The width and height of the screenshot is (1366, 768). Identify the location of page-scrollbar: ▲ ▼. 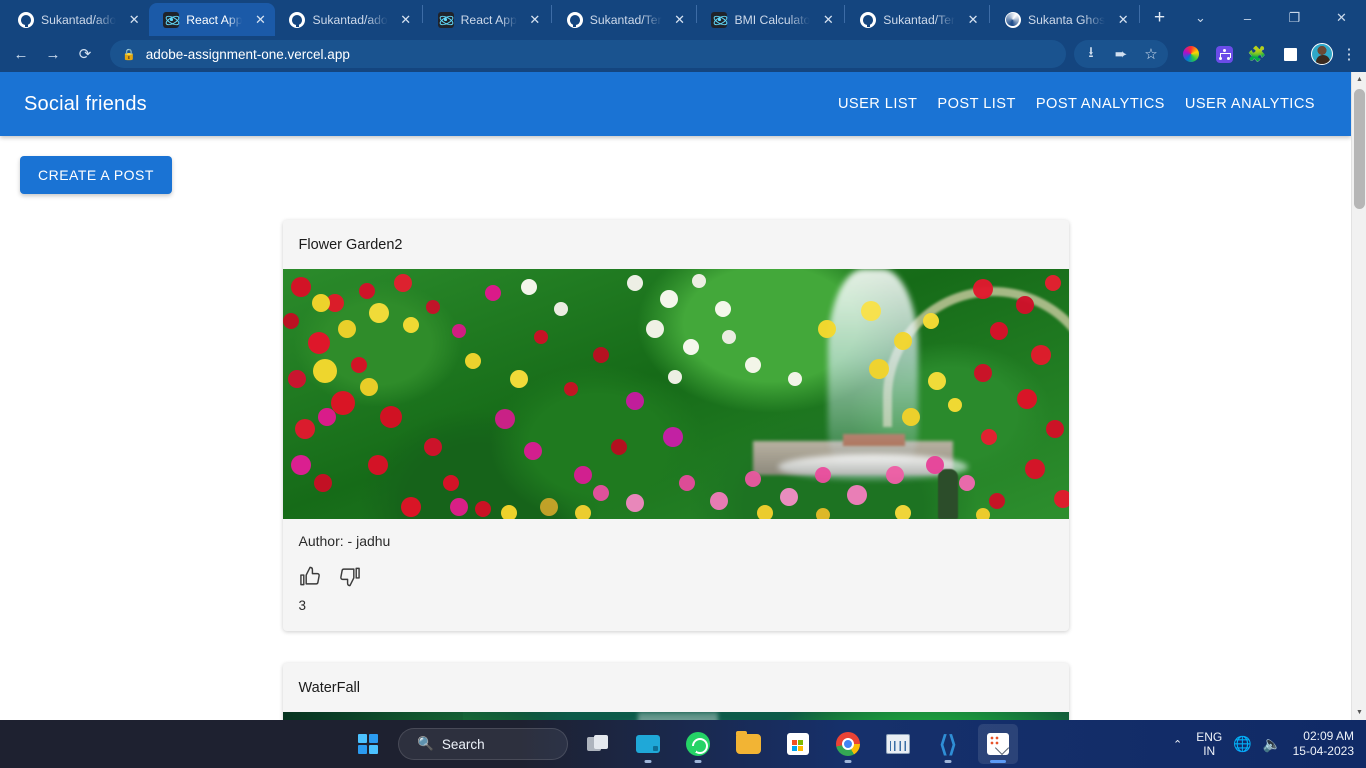
(1358, 396).